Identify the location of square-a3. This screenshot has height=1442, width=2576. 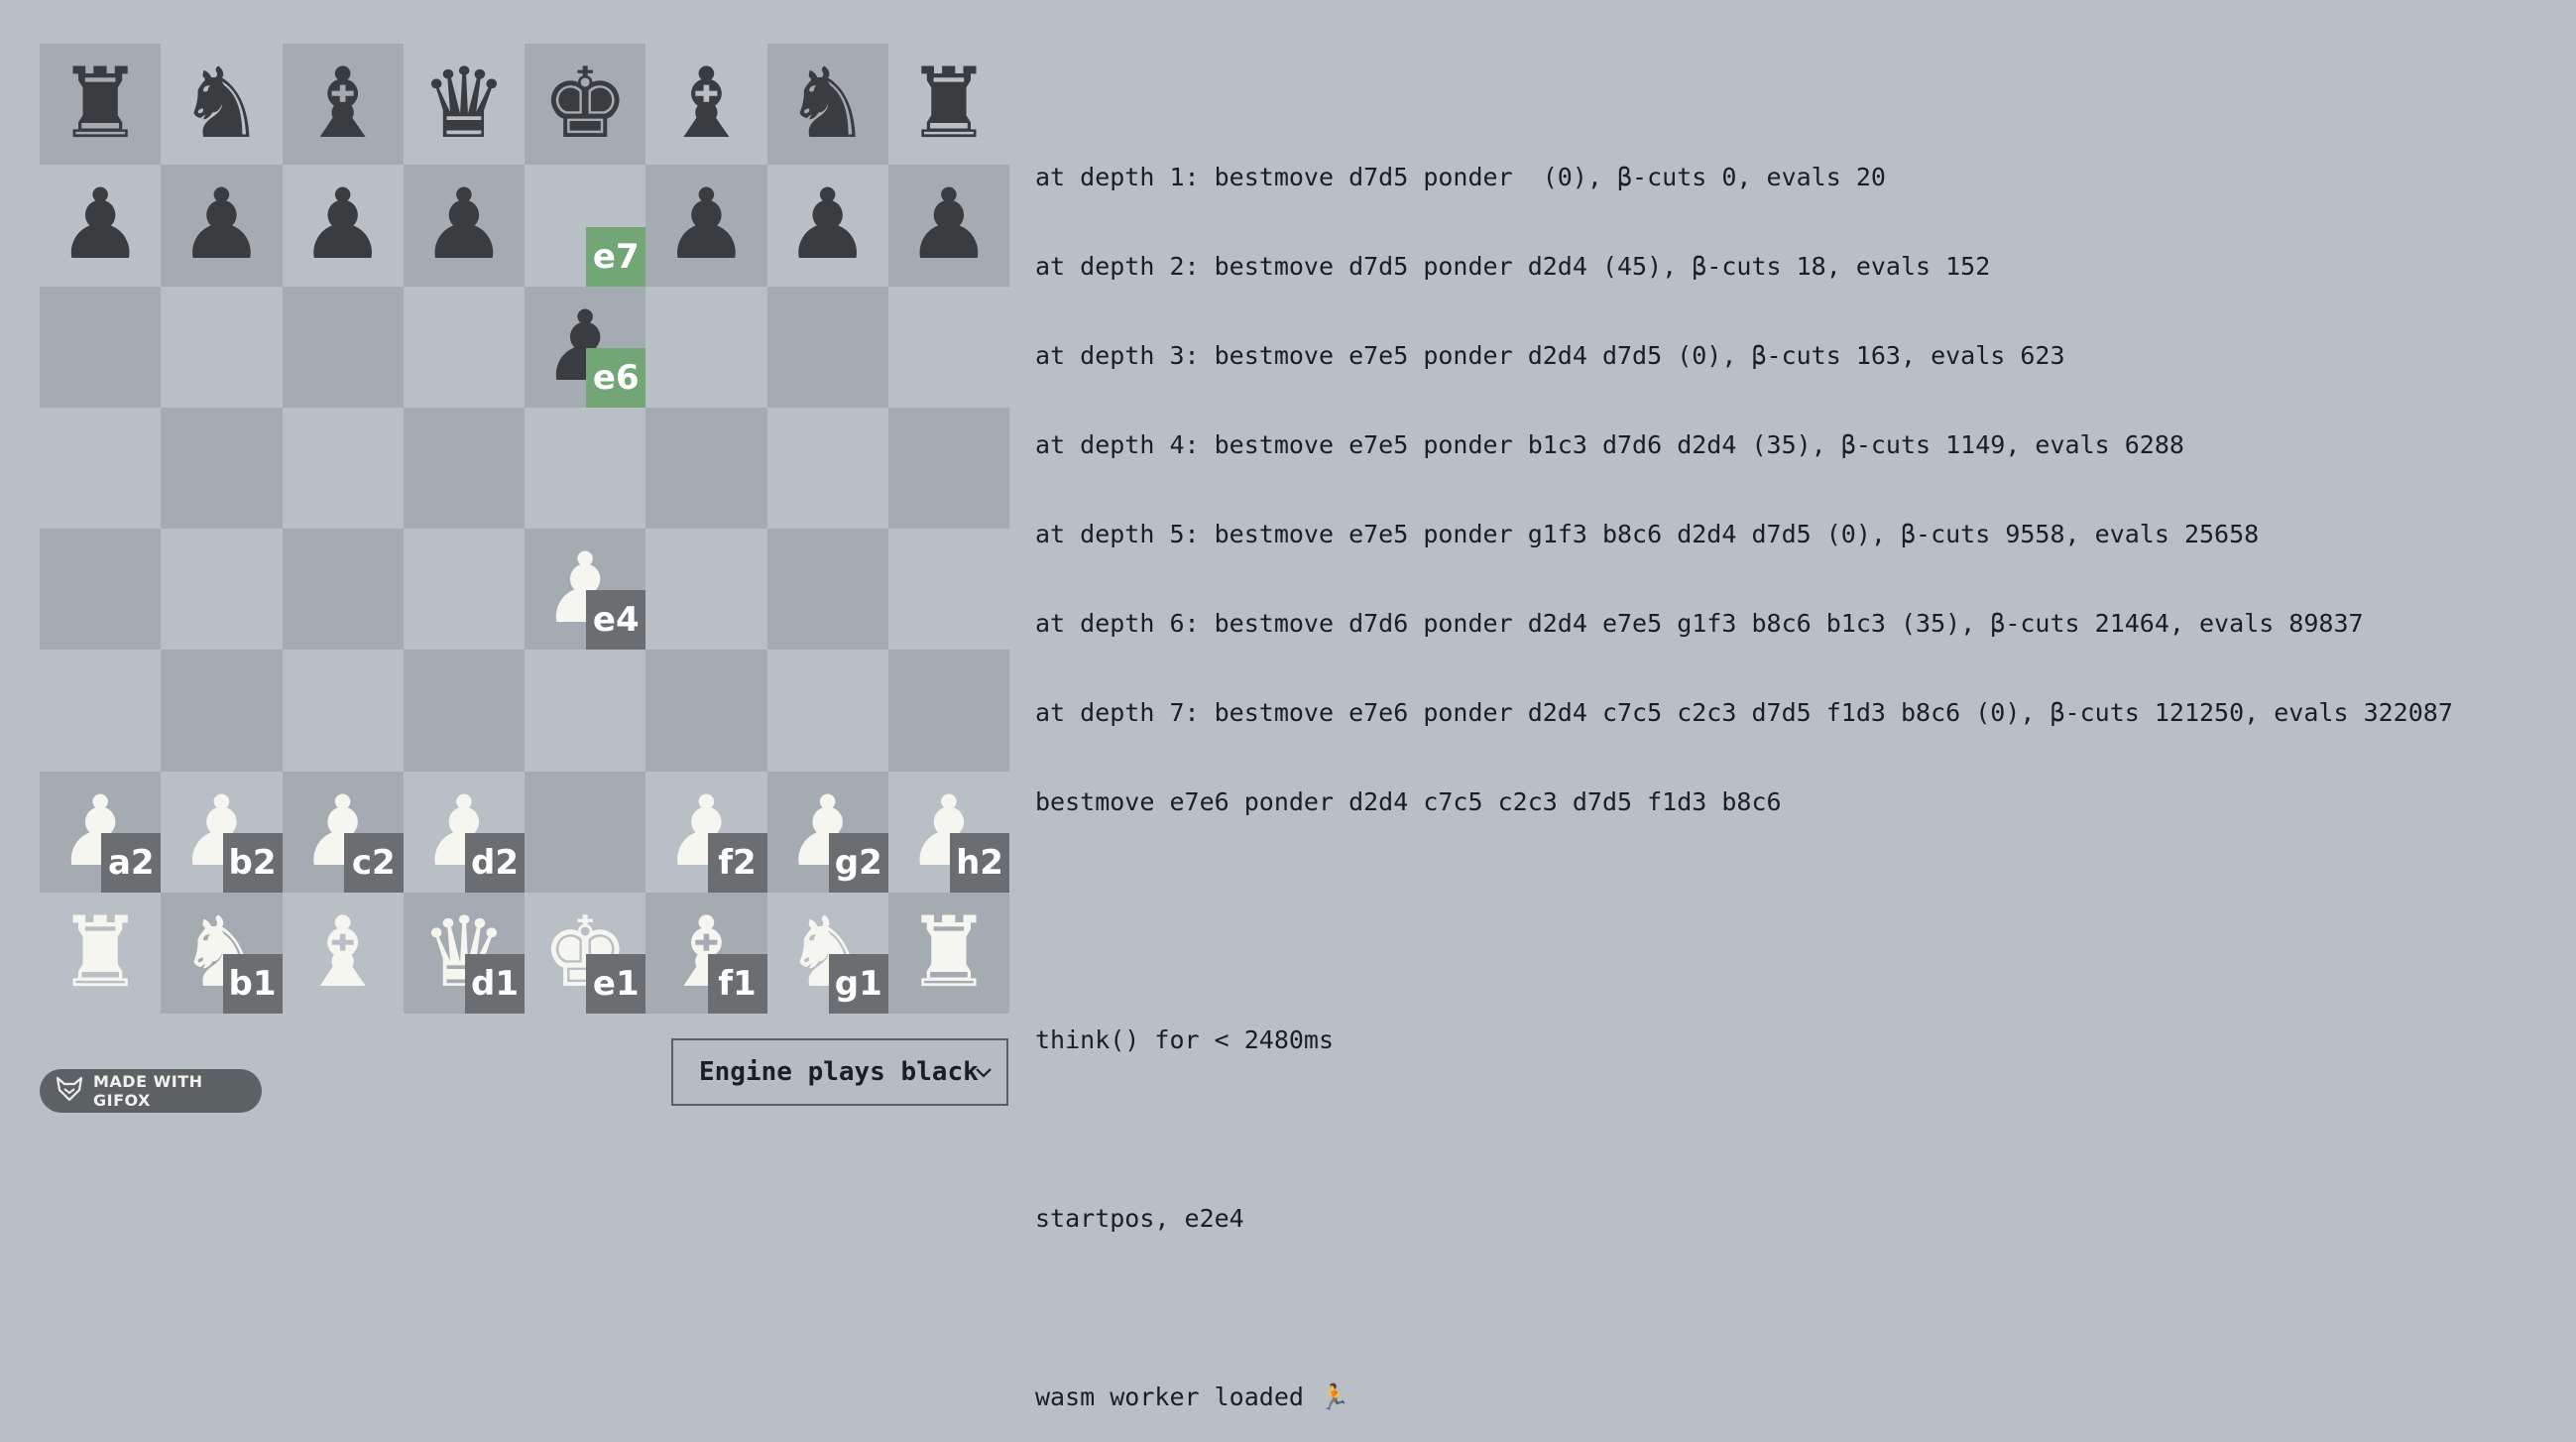
(101, 711).